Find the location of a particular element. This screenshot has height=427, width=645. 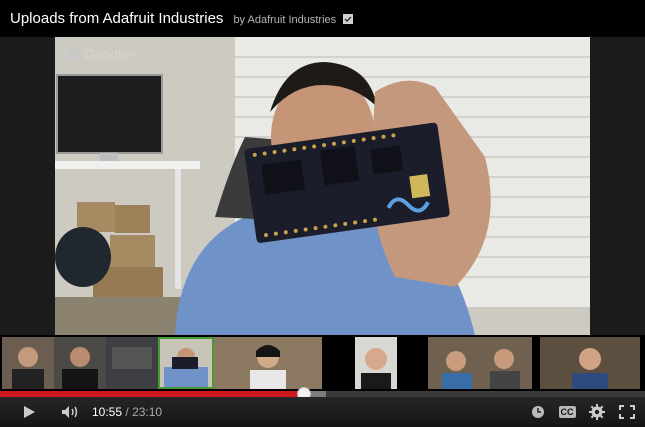

play-button is located at coordinates (29, 412).